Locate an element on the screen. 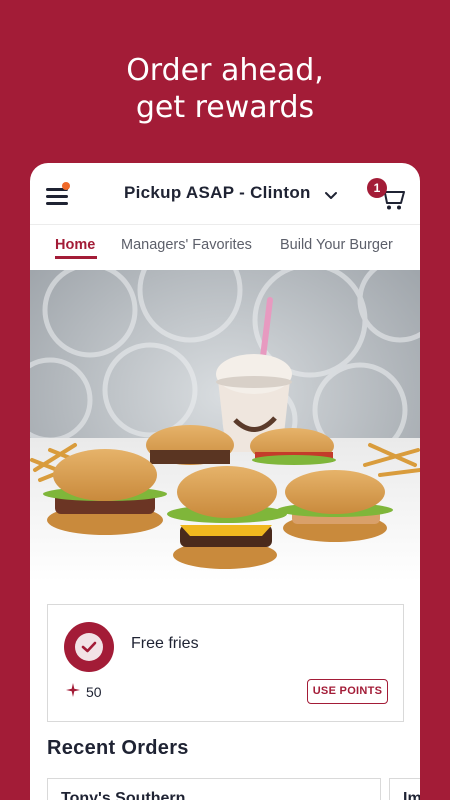 The width and height of the screenshot is (450, 800). recent-order-card: Im is located at coordinates (404, 789).